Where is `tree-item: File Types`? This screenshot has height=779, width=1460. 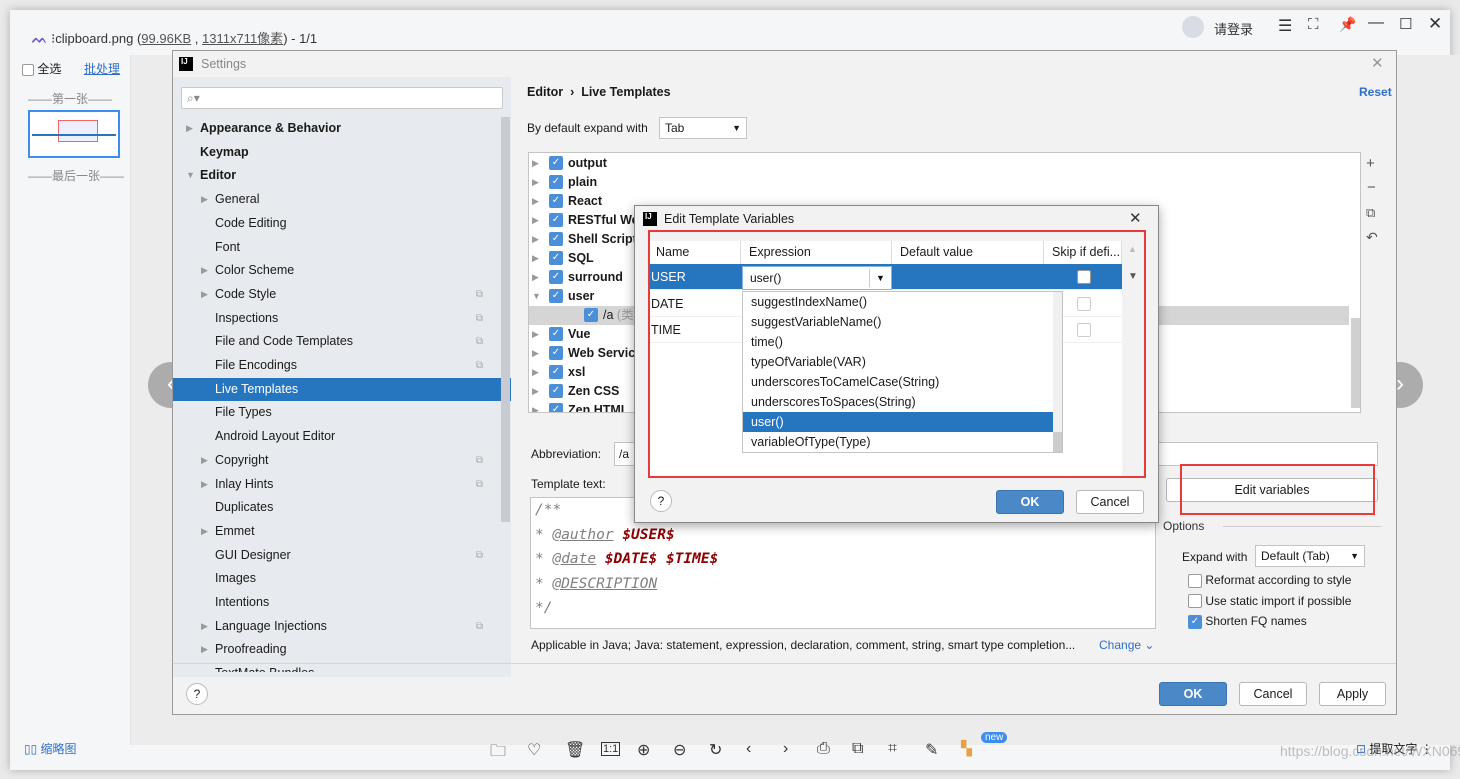 tree-item: File Types is located at coordinates (337, 412).